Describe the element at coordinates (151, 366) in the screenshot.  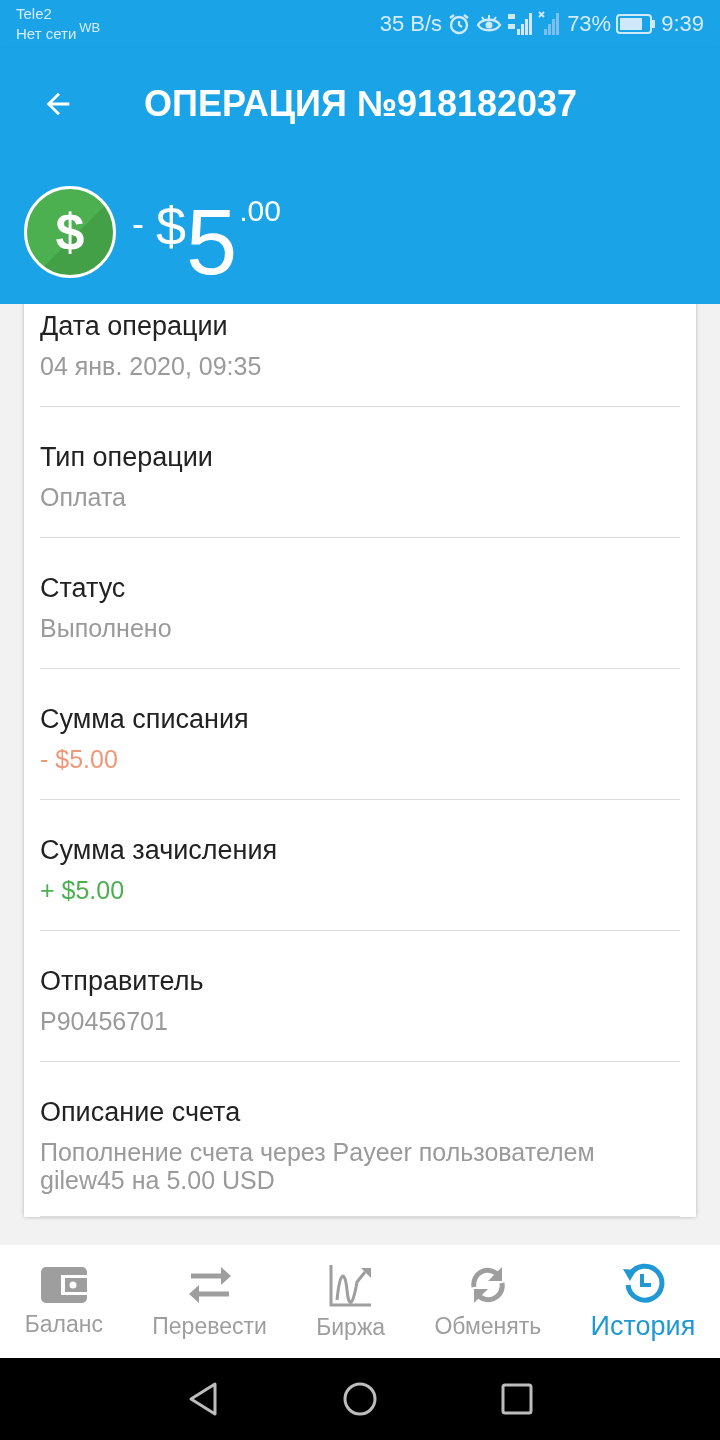
I see `field-value: 04 янв. 2020, 09:35` at that location.